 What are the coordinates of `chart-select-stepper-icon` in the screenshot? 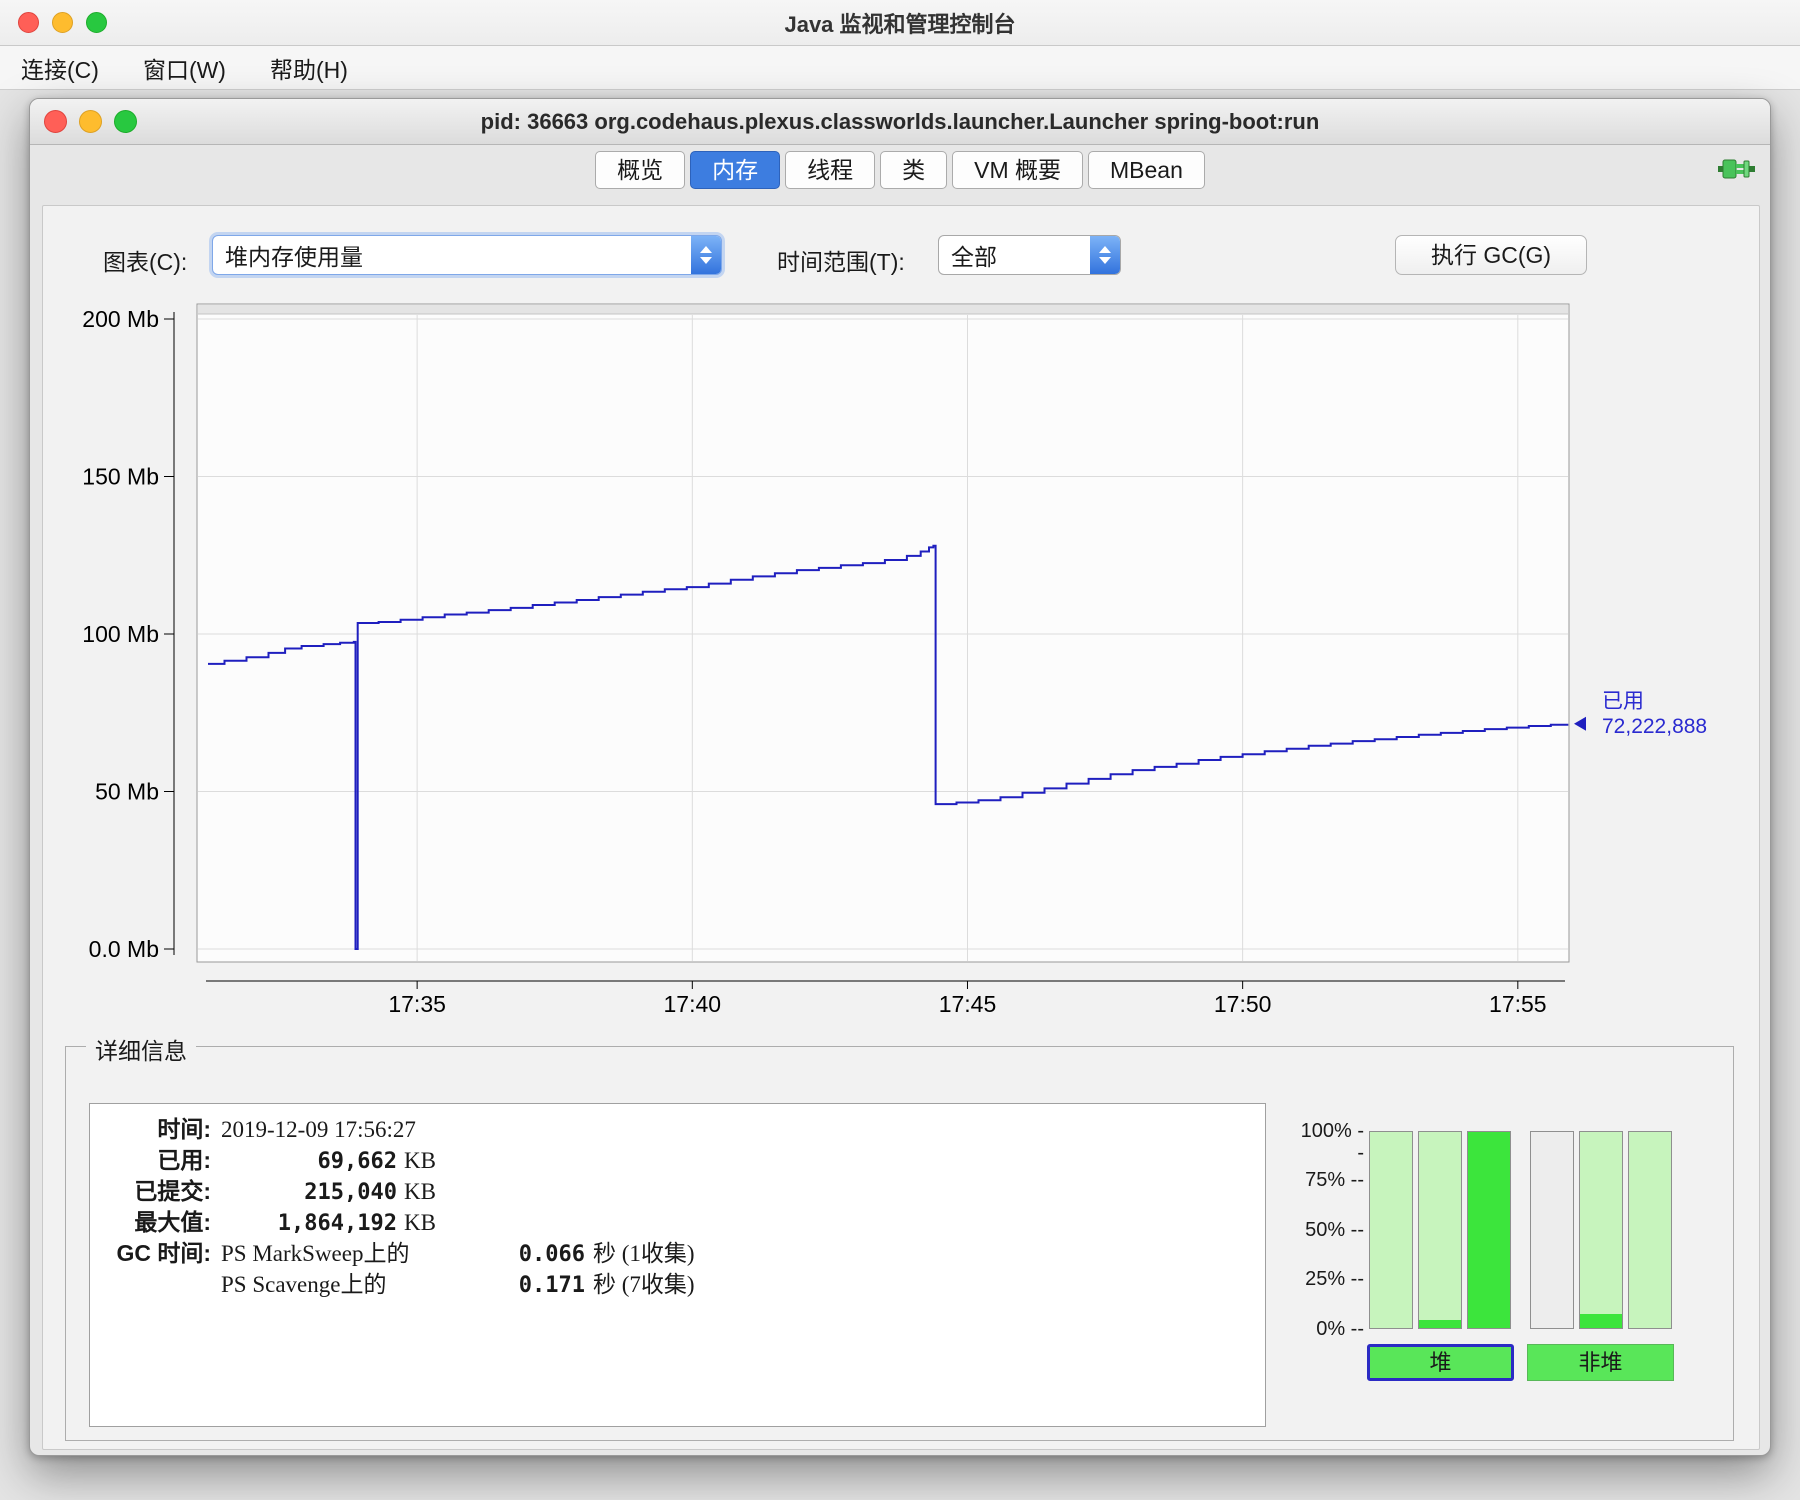 It's located at (706, 255).